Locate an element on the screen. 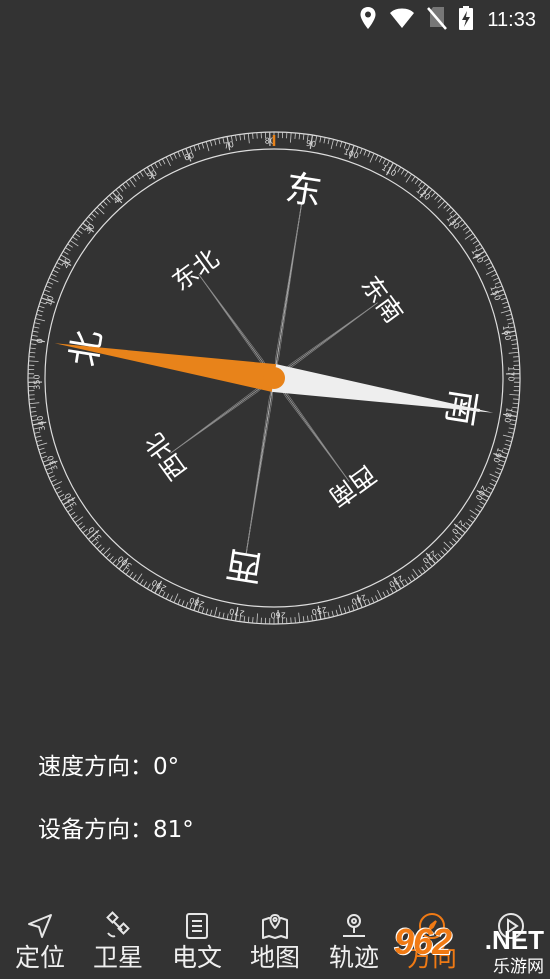 Image resolution: width=550 pixels, height=979 pixels. nav-item-satellite: 卫星 is located at coordinates (118, 942).